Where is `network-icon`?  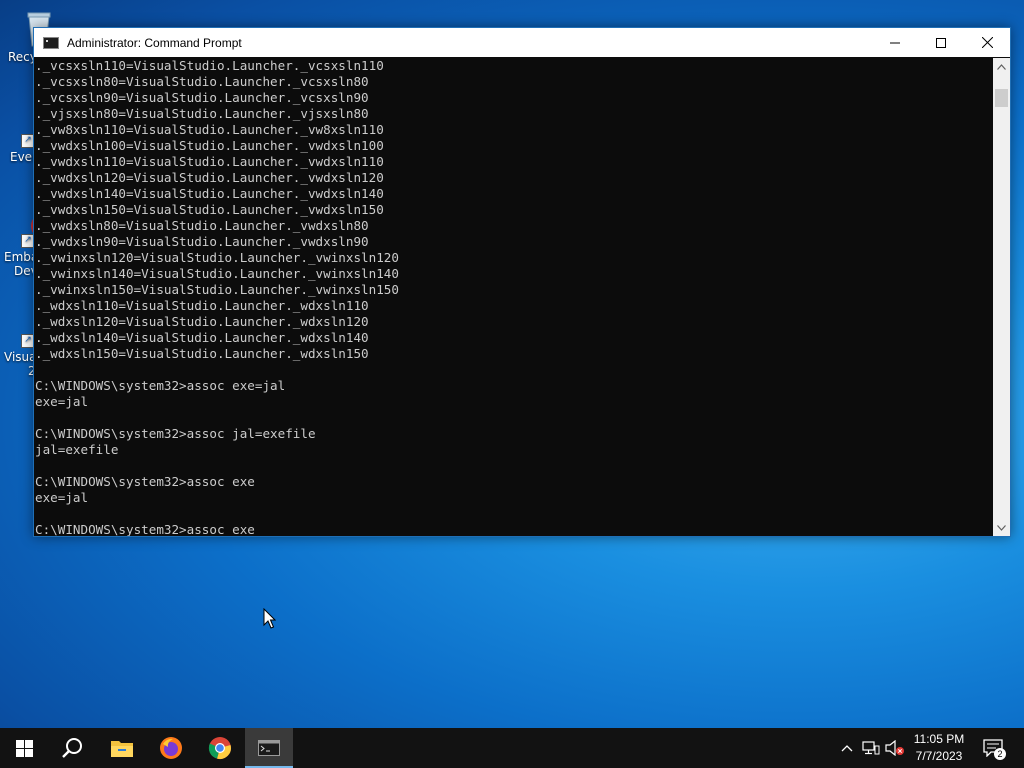 network-icon is located at coordinates (871, 748).